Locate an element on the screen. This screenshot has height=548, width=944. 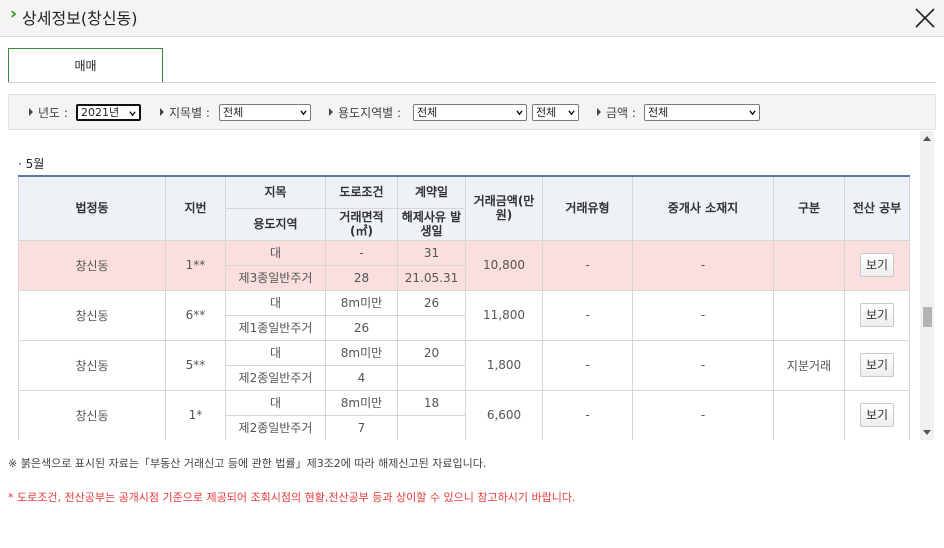
year-select: 2021년 is located at coordinates (108, 112).